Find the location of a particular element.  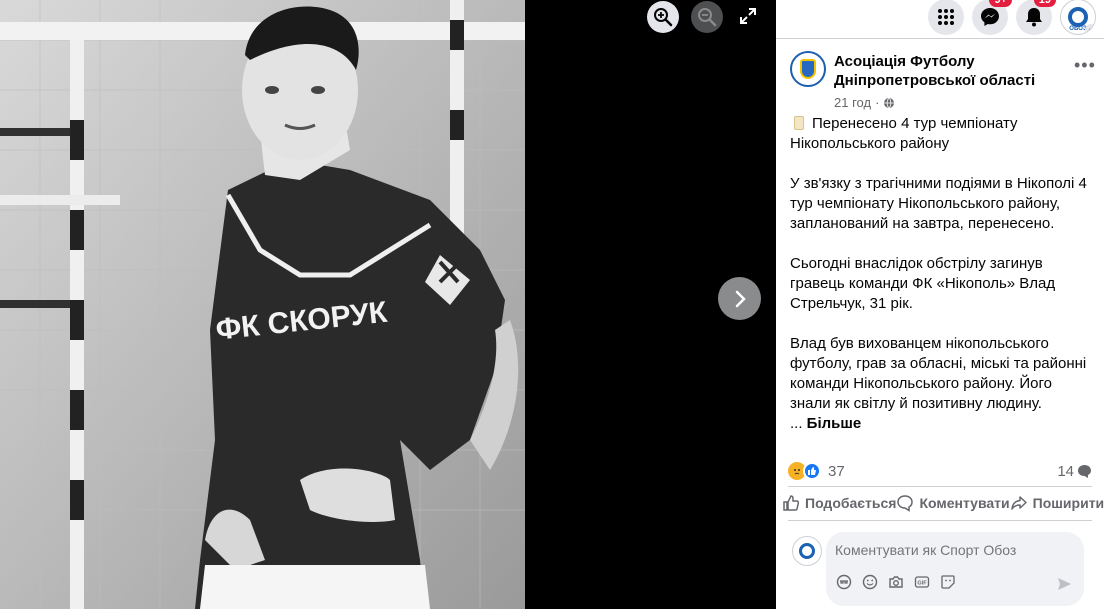

share-icon is located at coordinates (1018, 503).